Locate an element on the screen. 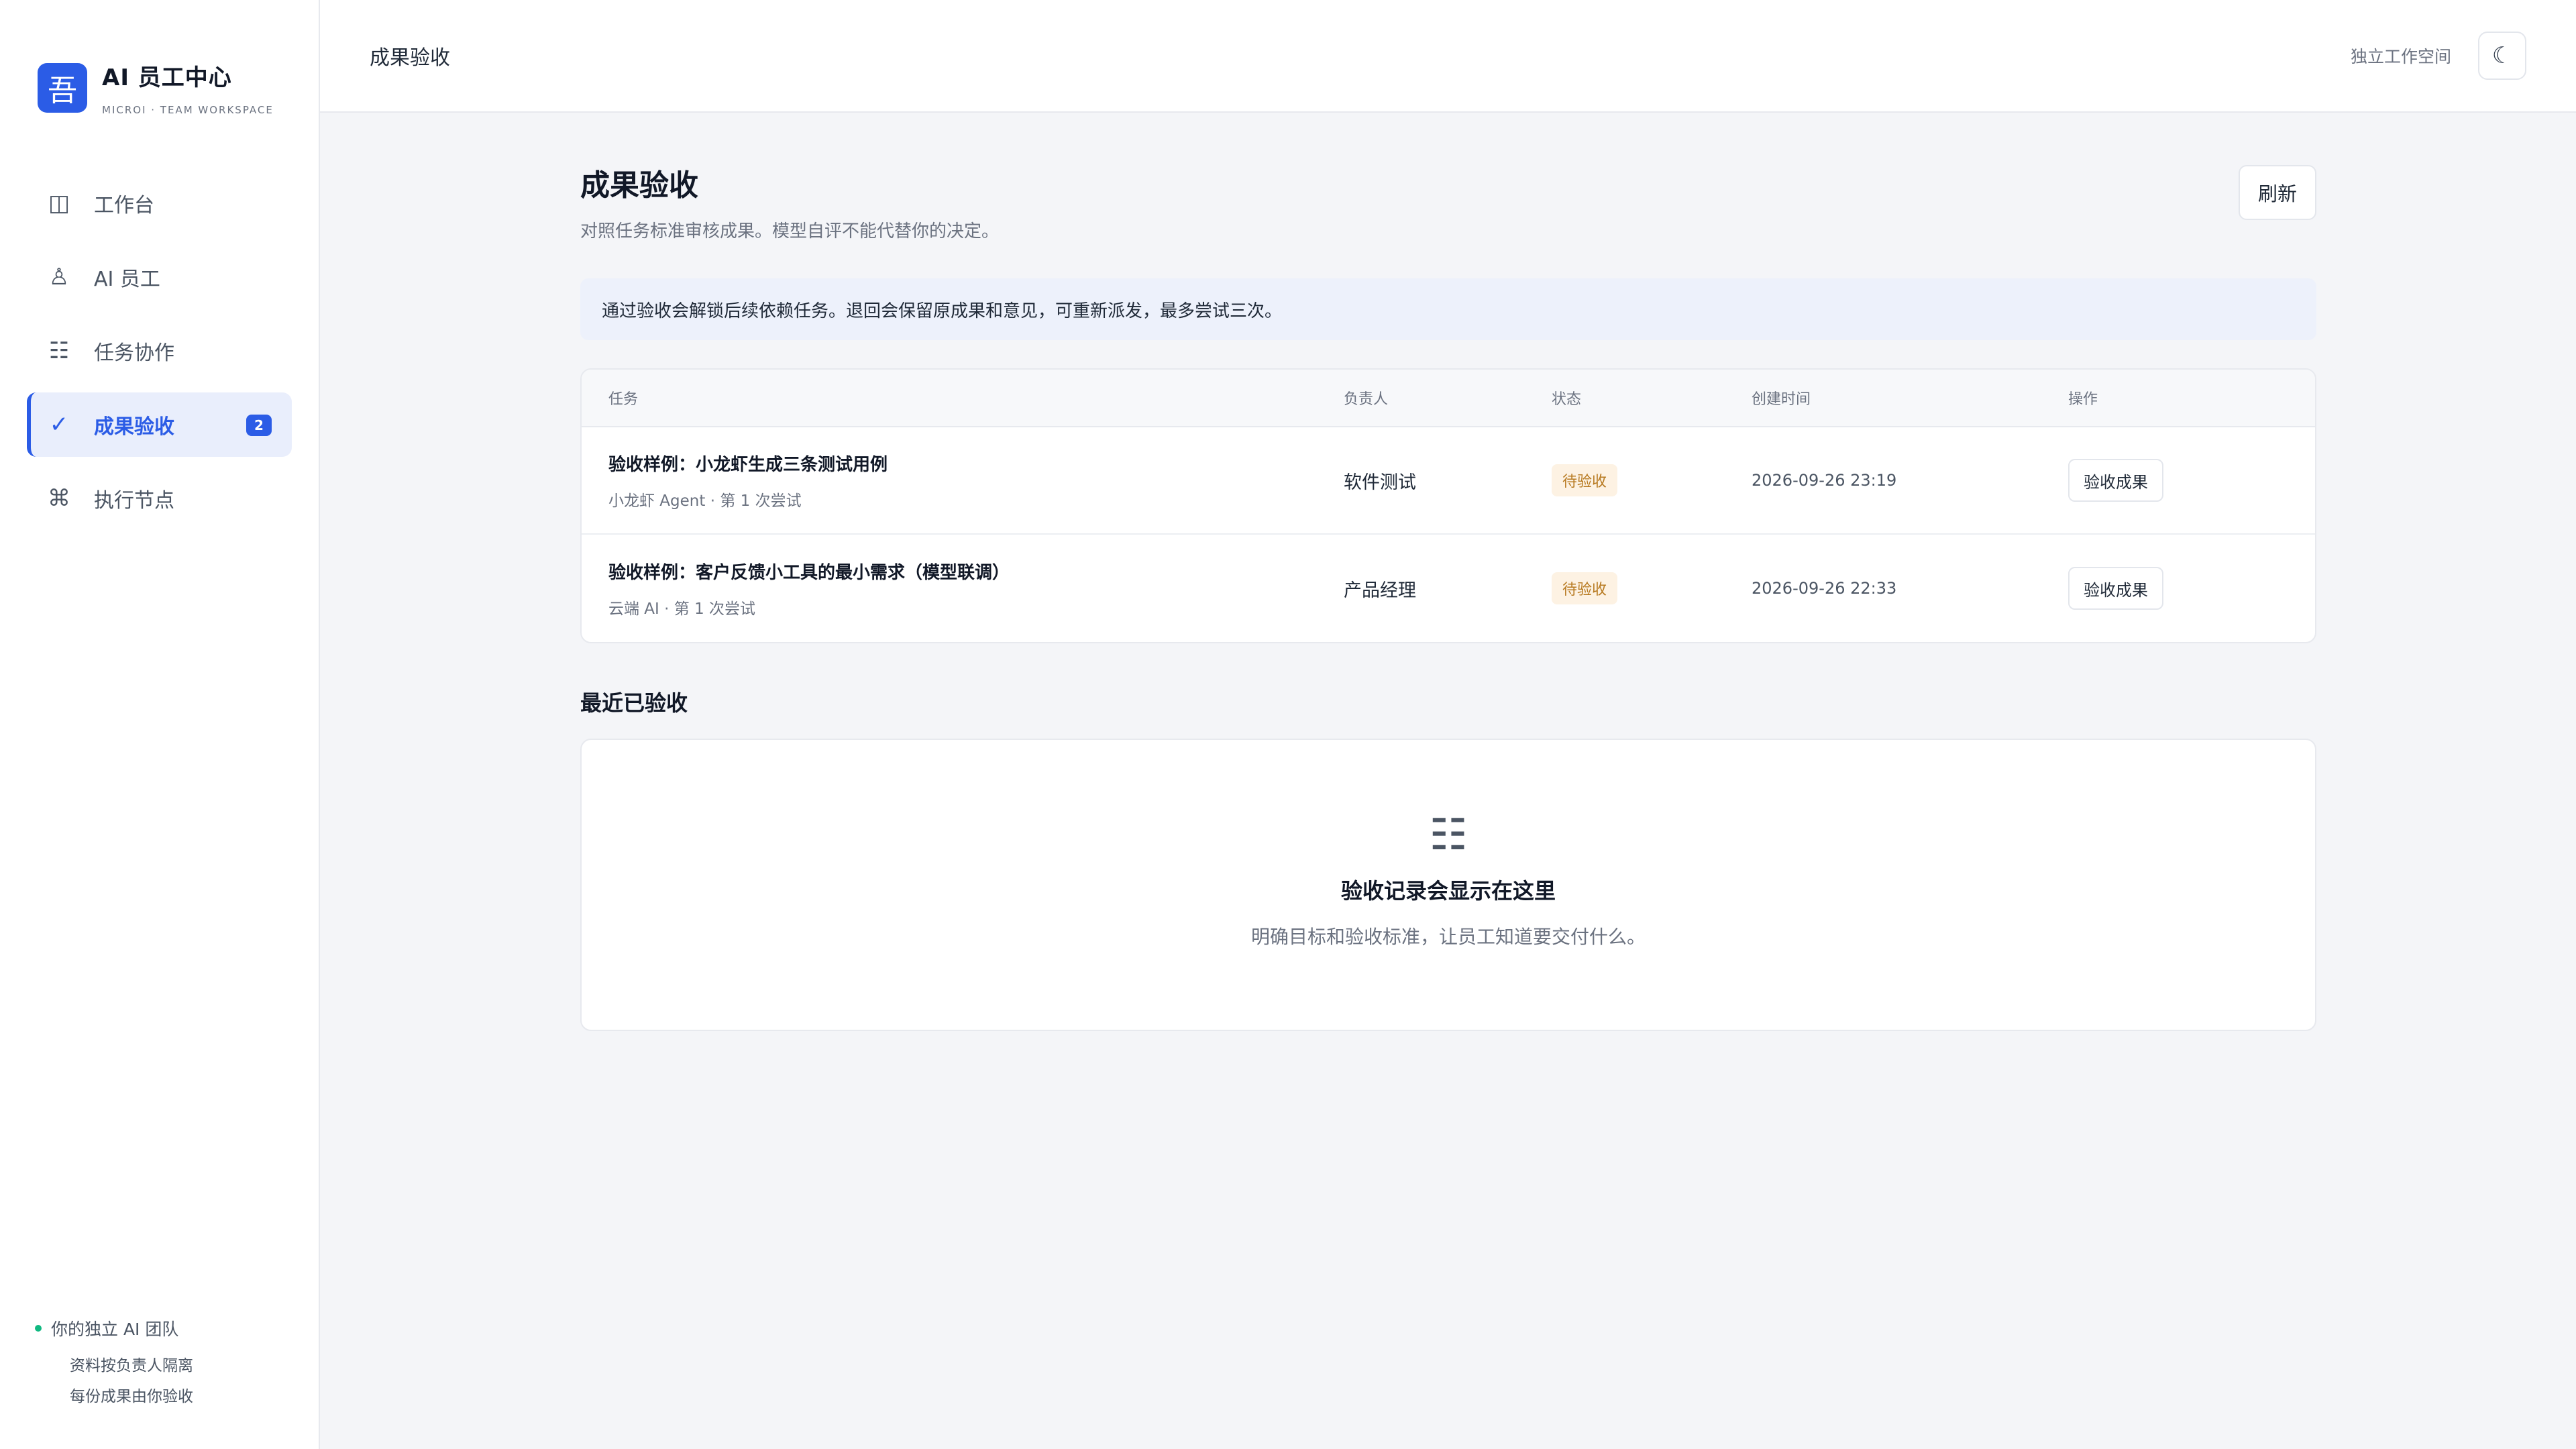 The width and height of the screenshot is (2576, 1449). footer-line: 每份成果由你验收 is located at coordinates (131, 1396).